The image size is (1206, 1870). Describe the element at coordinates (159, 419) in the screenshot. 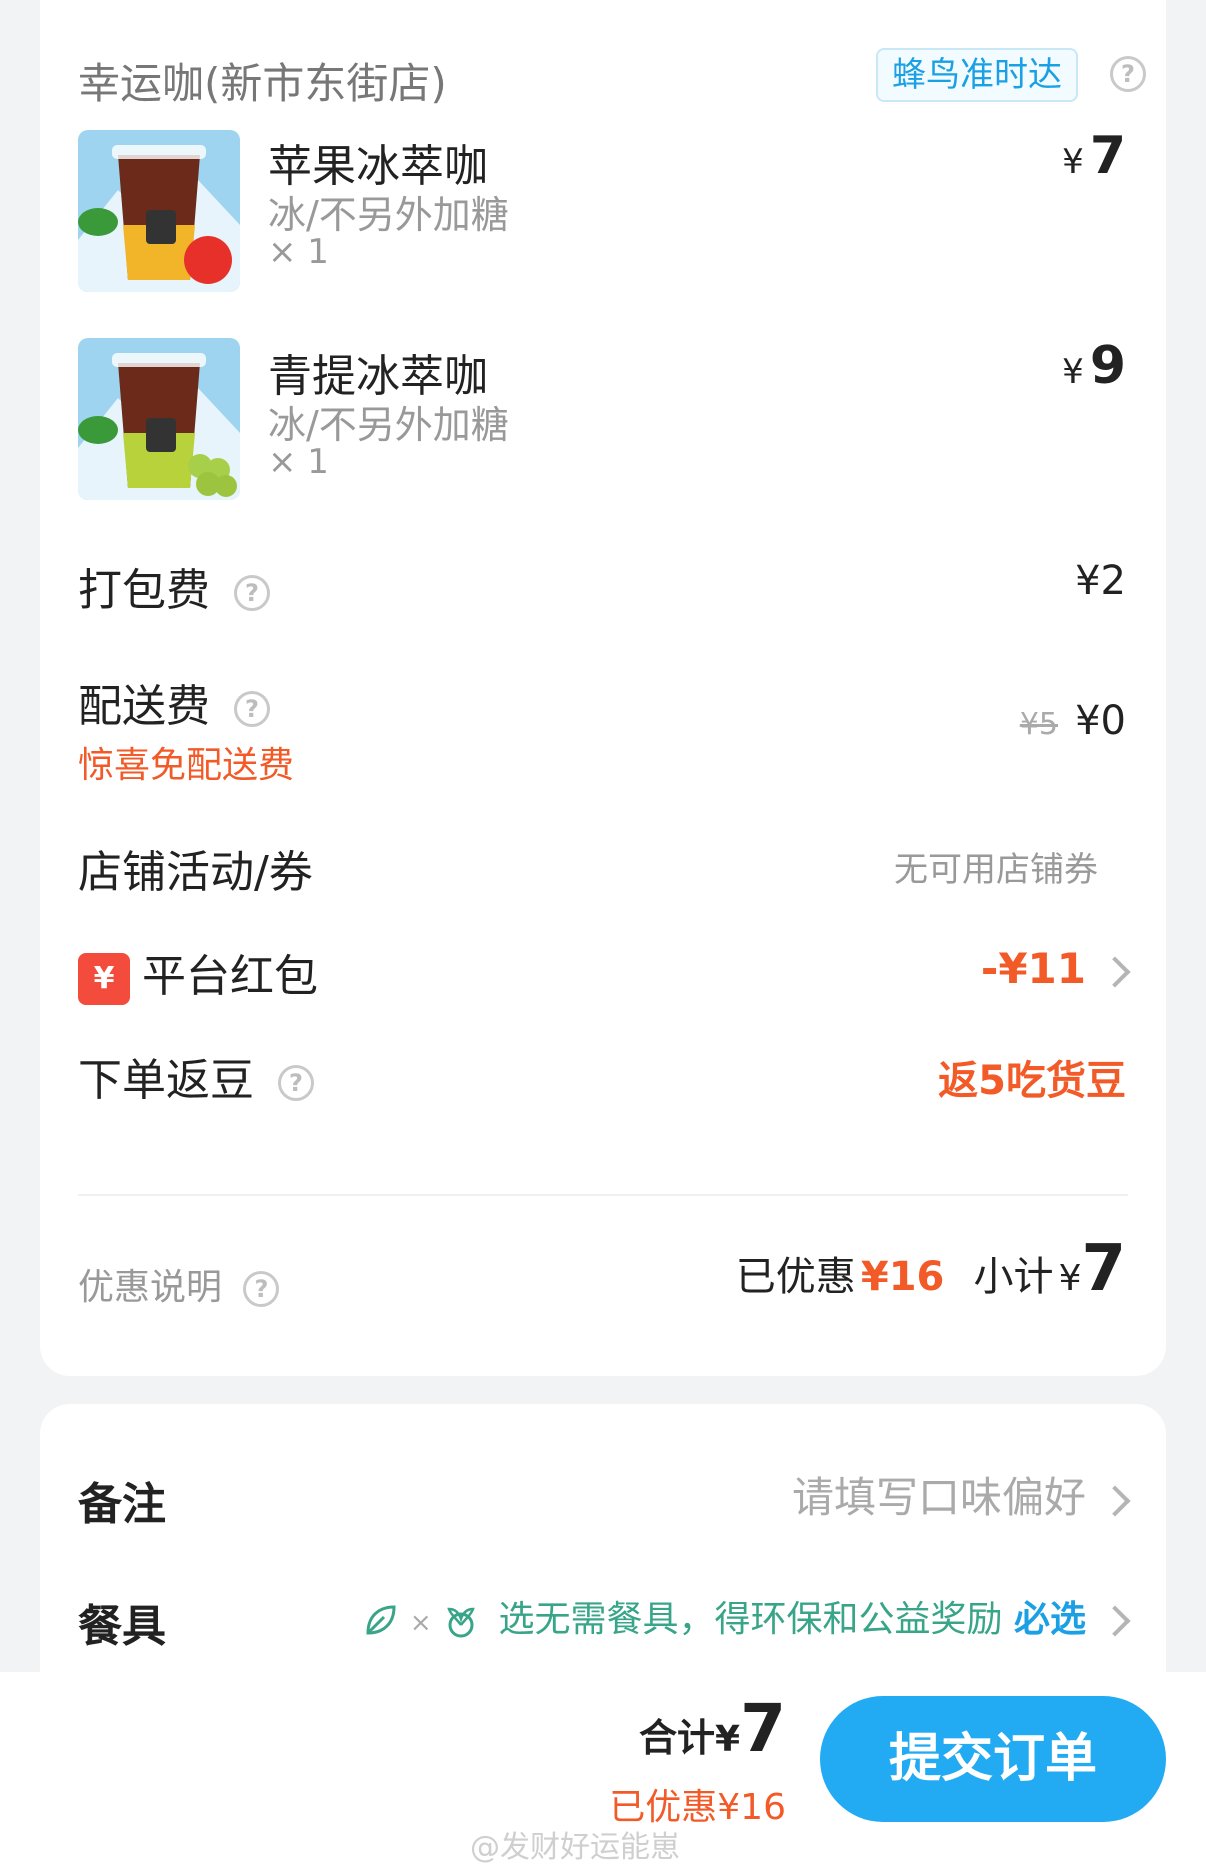

I see `product-image-grape` at that location.